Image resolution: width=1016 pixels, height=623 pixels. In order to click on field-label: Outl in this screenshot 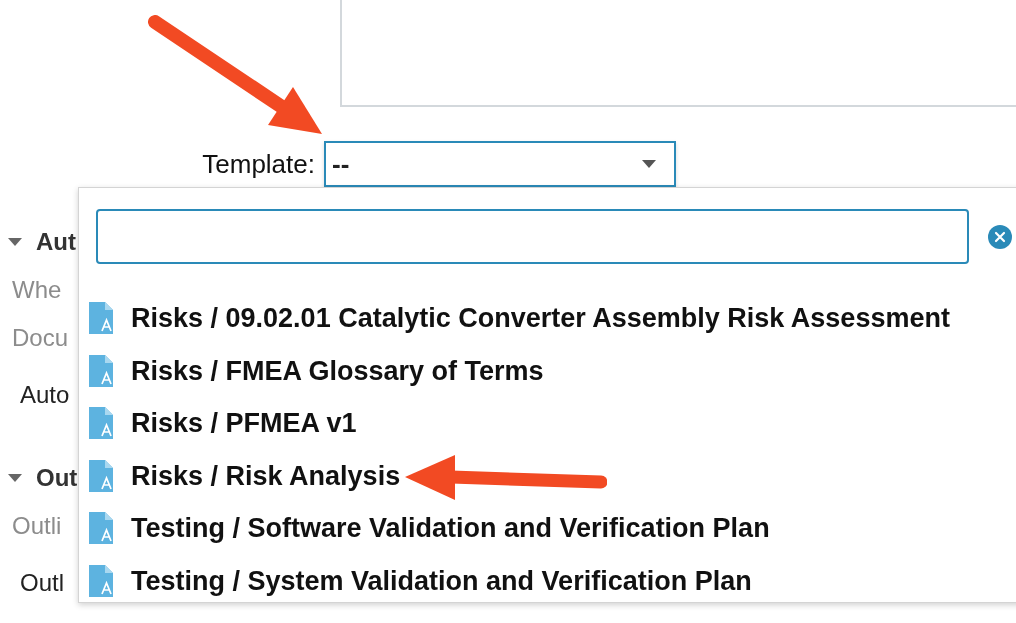, I will do `click(42, 583)`.